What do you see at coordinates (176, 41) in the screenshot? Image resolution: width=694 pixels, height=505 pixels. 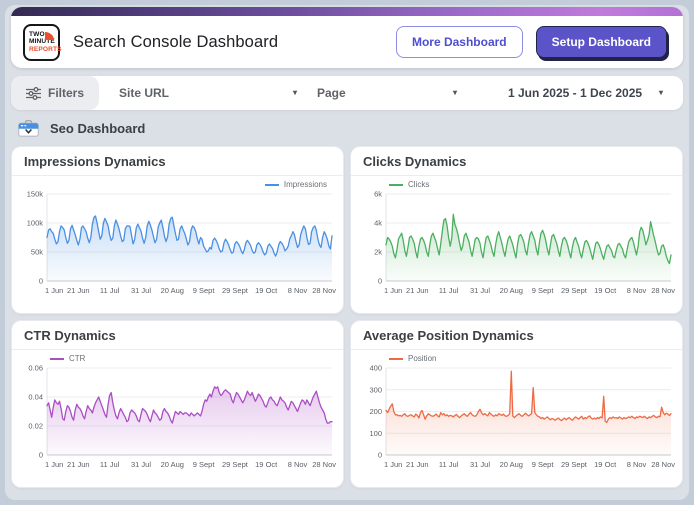 I see `page-title: Search Console Dashboard` at bounding box center [176, 41].